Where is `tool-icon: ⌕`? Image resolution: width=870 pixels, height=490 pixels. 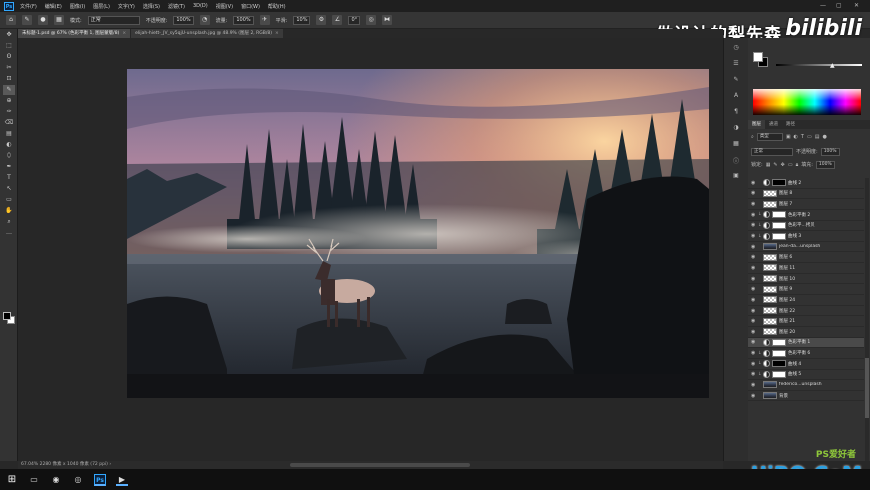
tool-icon: ⌕ is located at coordinates (9, 222).